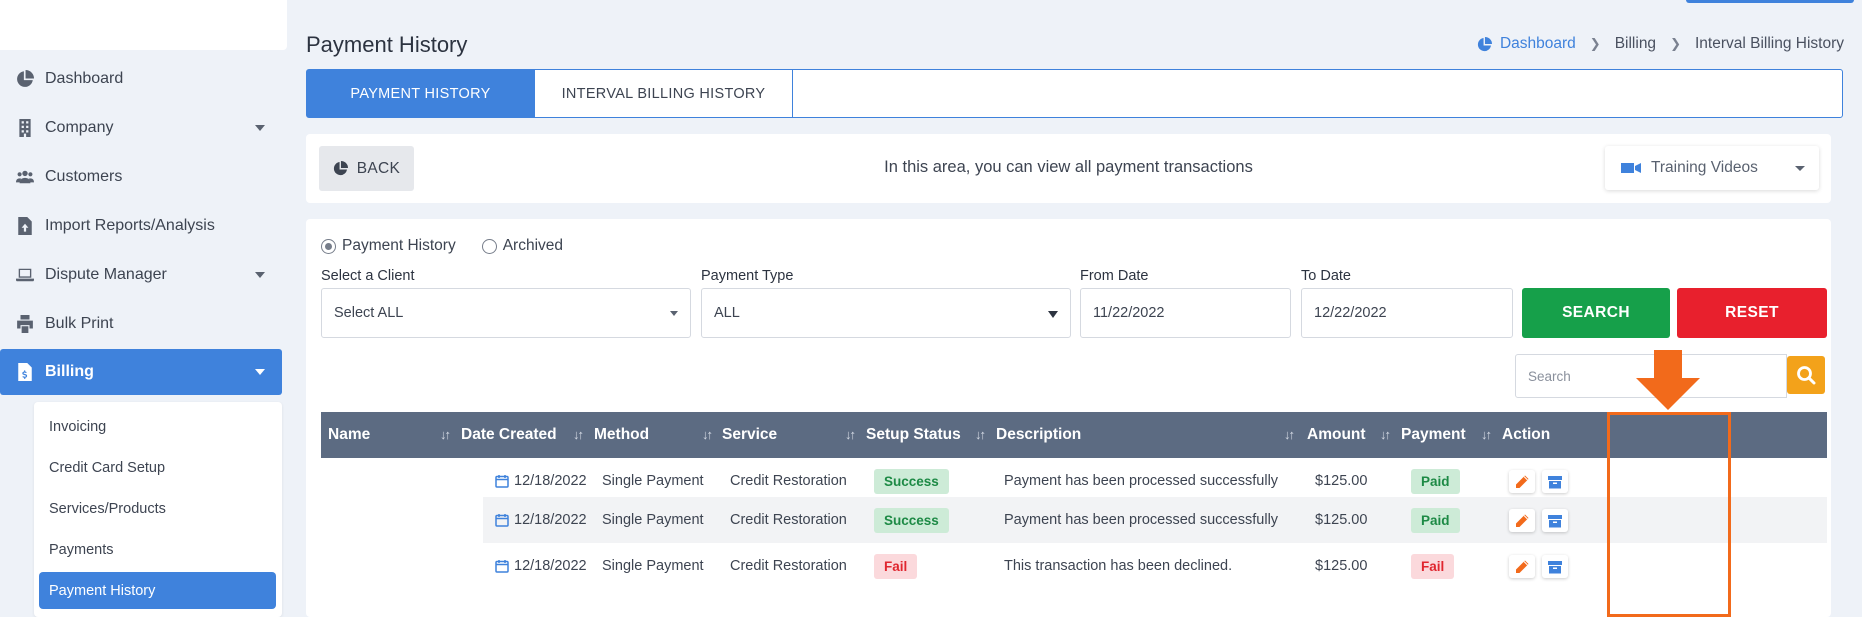 The image size is (1862, 617). I want to click on cell-payment: Fail, so click(1433, 566).